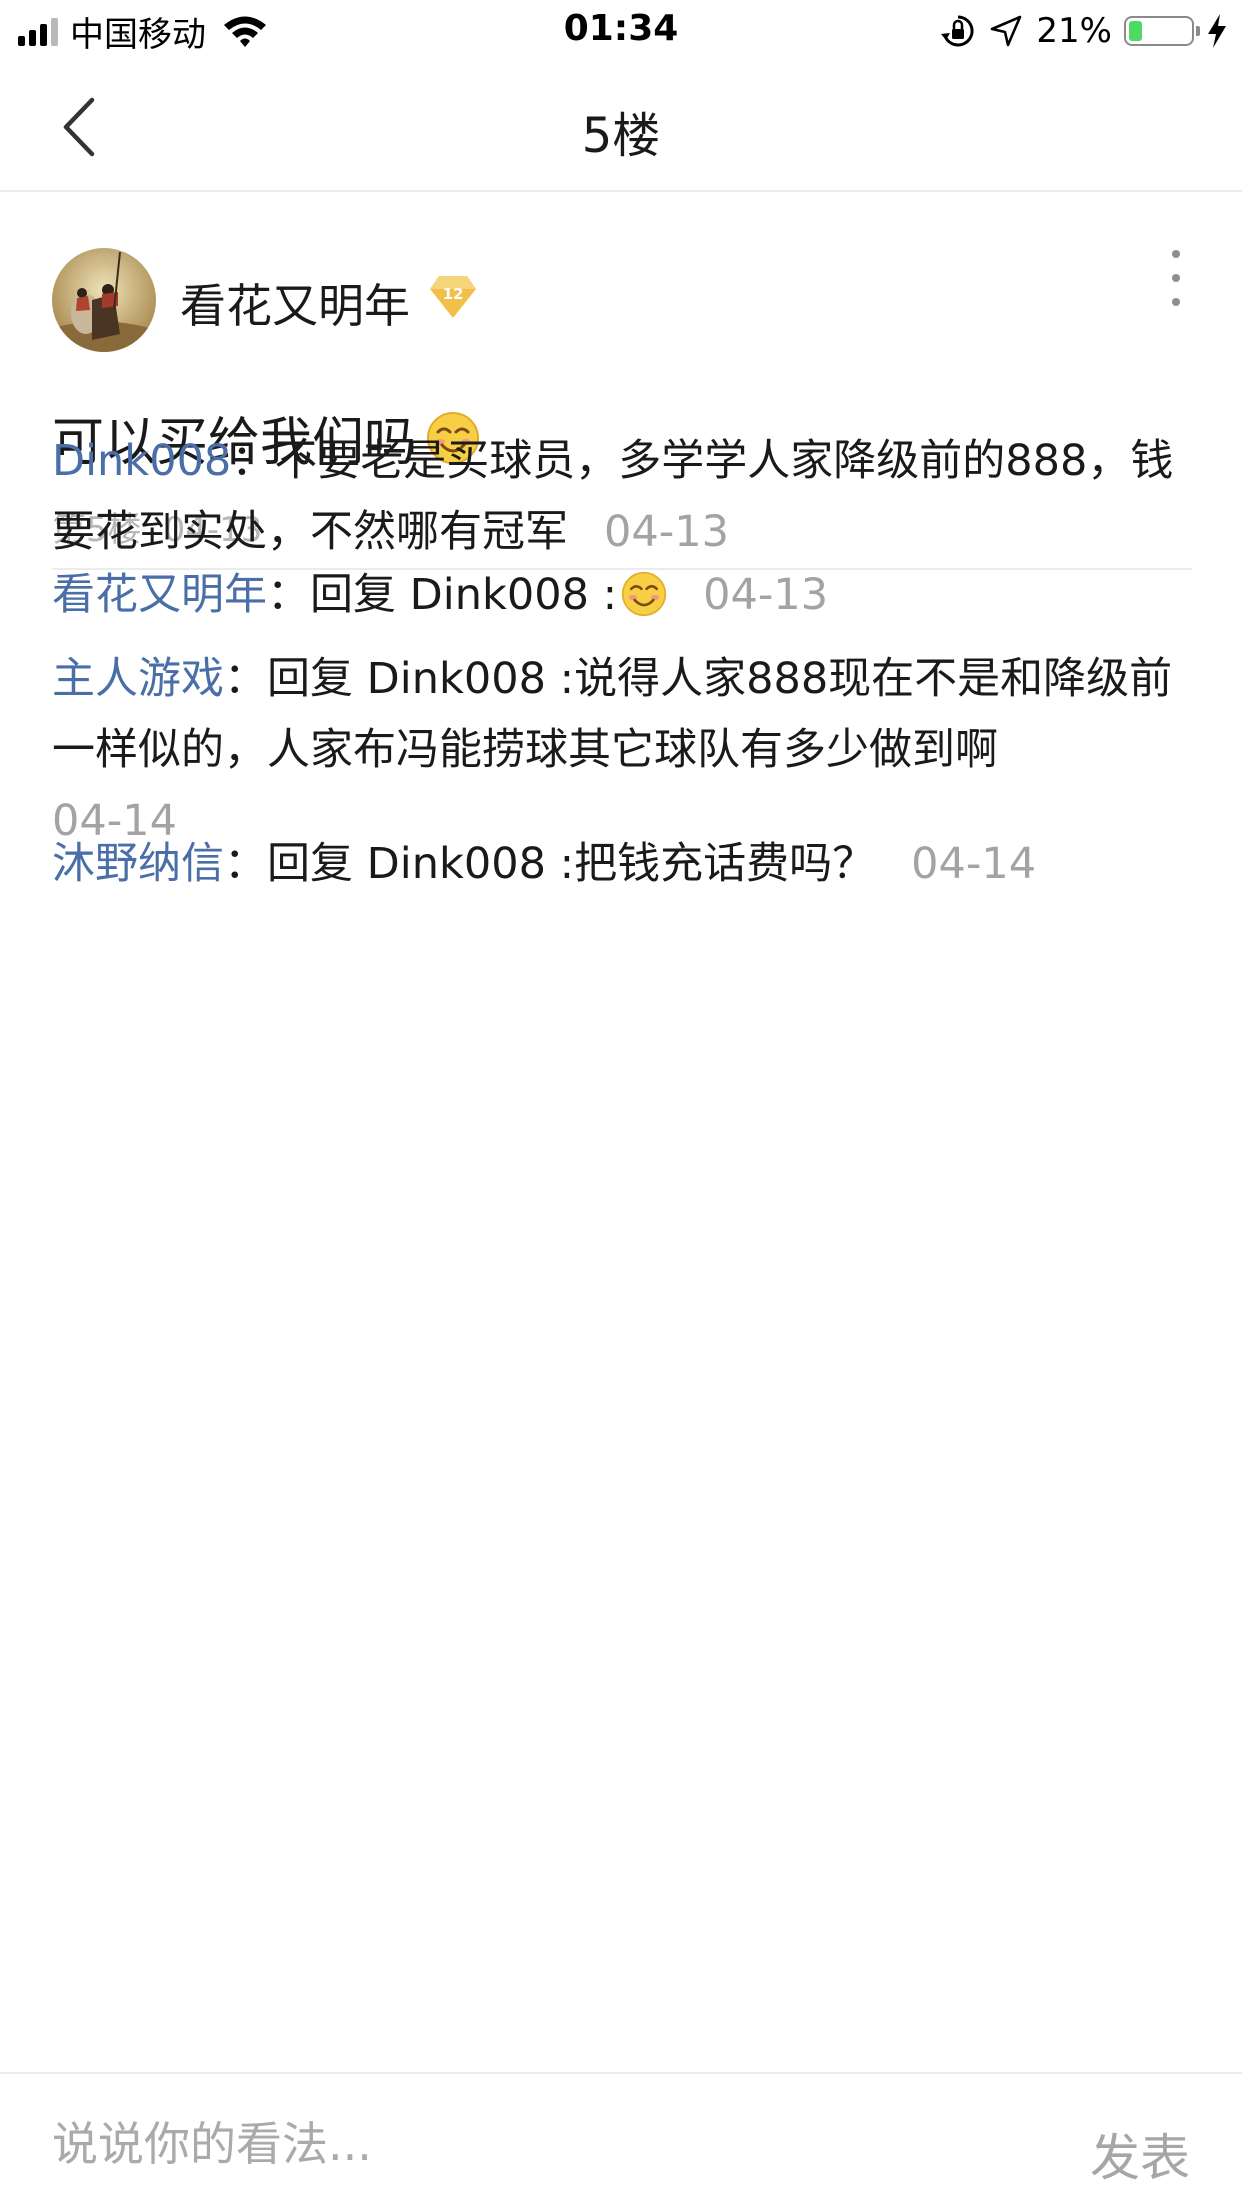  I want to click on reply-username: 主人游戏, so click(138, 679).